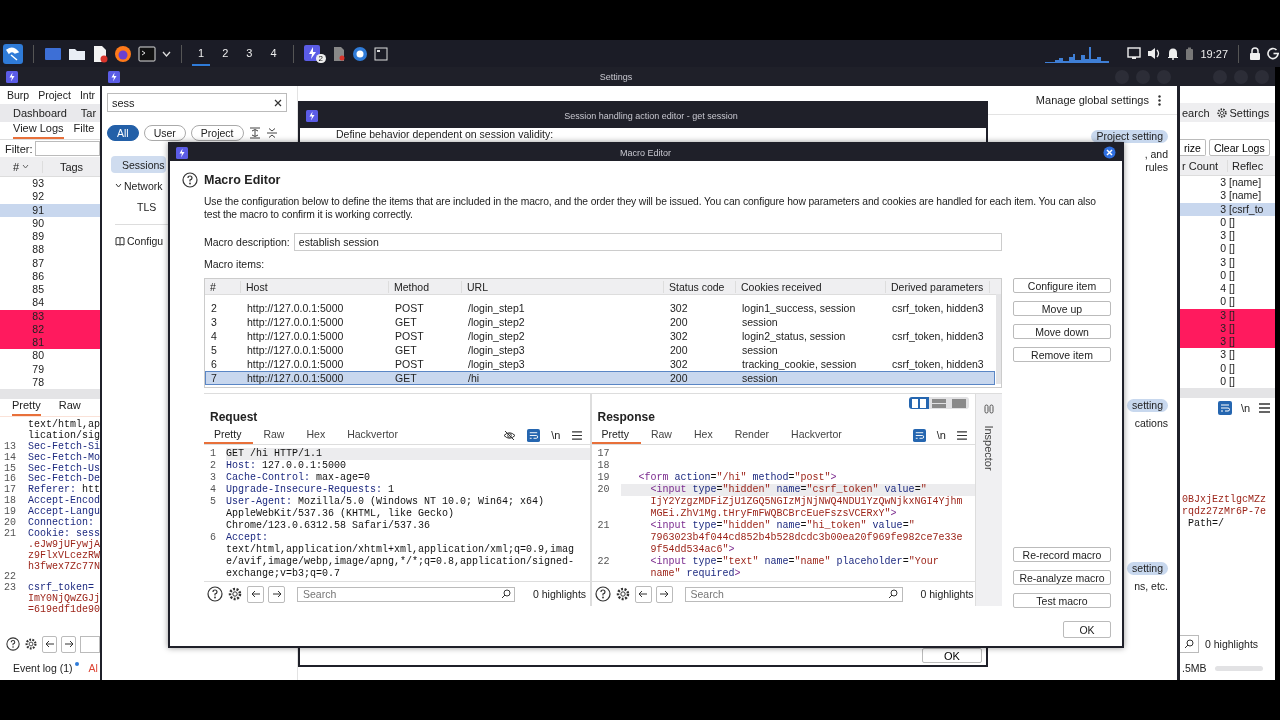  What do you see at coordinates (145, 241) in the screenshot?
I see `configure-link: Configu` at bounding box center [145, 241].